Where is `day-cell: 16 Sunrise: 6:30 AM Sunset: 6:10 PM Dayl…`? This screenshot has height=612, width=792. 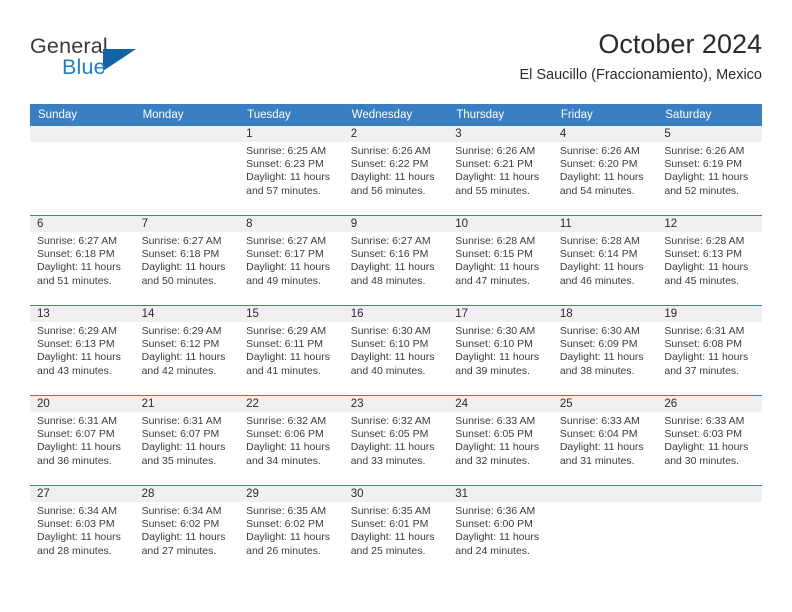
day-cell: 16 Sunrise: 6:30 AM Sunset: 6:10 PM Dayl… is located at coordinates (396, 350).